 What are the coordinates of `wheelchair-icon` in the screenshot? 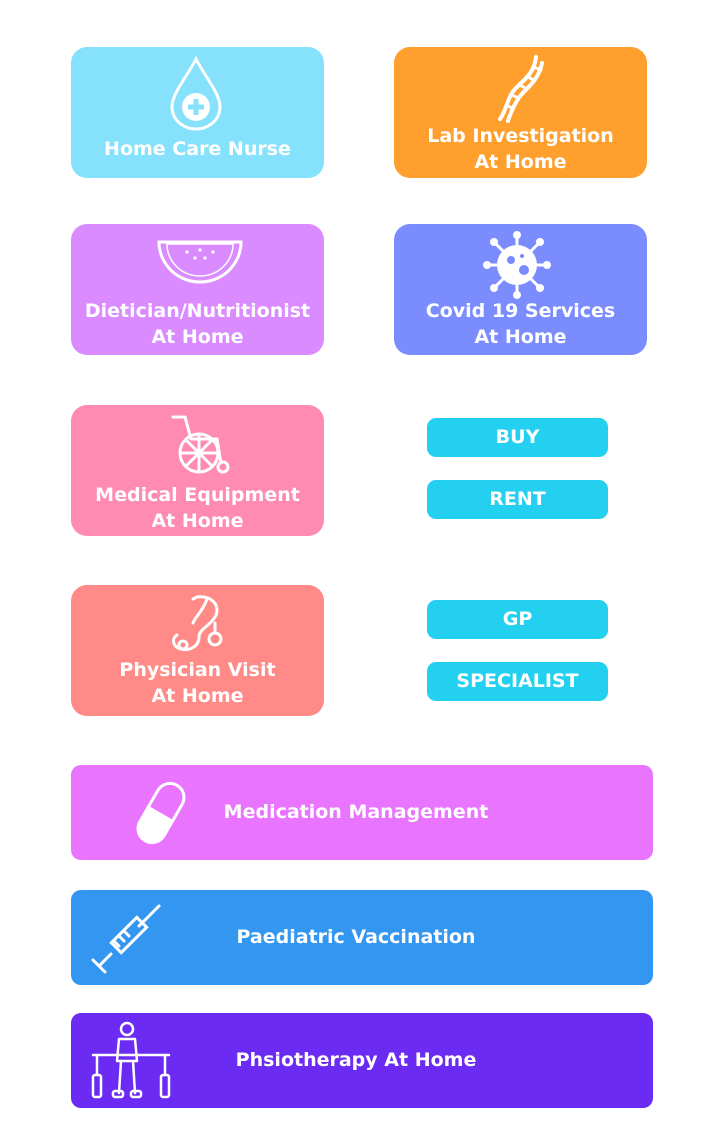 It's located at (200, 444).